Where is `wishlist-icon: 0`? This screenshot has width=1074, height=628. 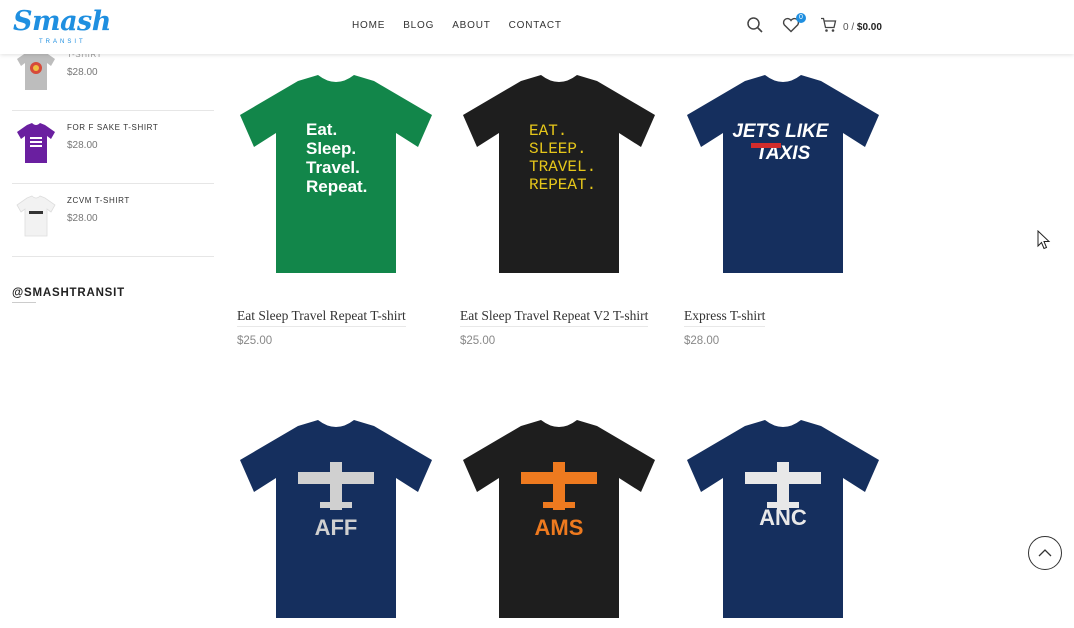 wishlist-icon: 0 is located at coordinates (794, 25).